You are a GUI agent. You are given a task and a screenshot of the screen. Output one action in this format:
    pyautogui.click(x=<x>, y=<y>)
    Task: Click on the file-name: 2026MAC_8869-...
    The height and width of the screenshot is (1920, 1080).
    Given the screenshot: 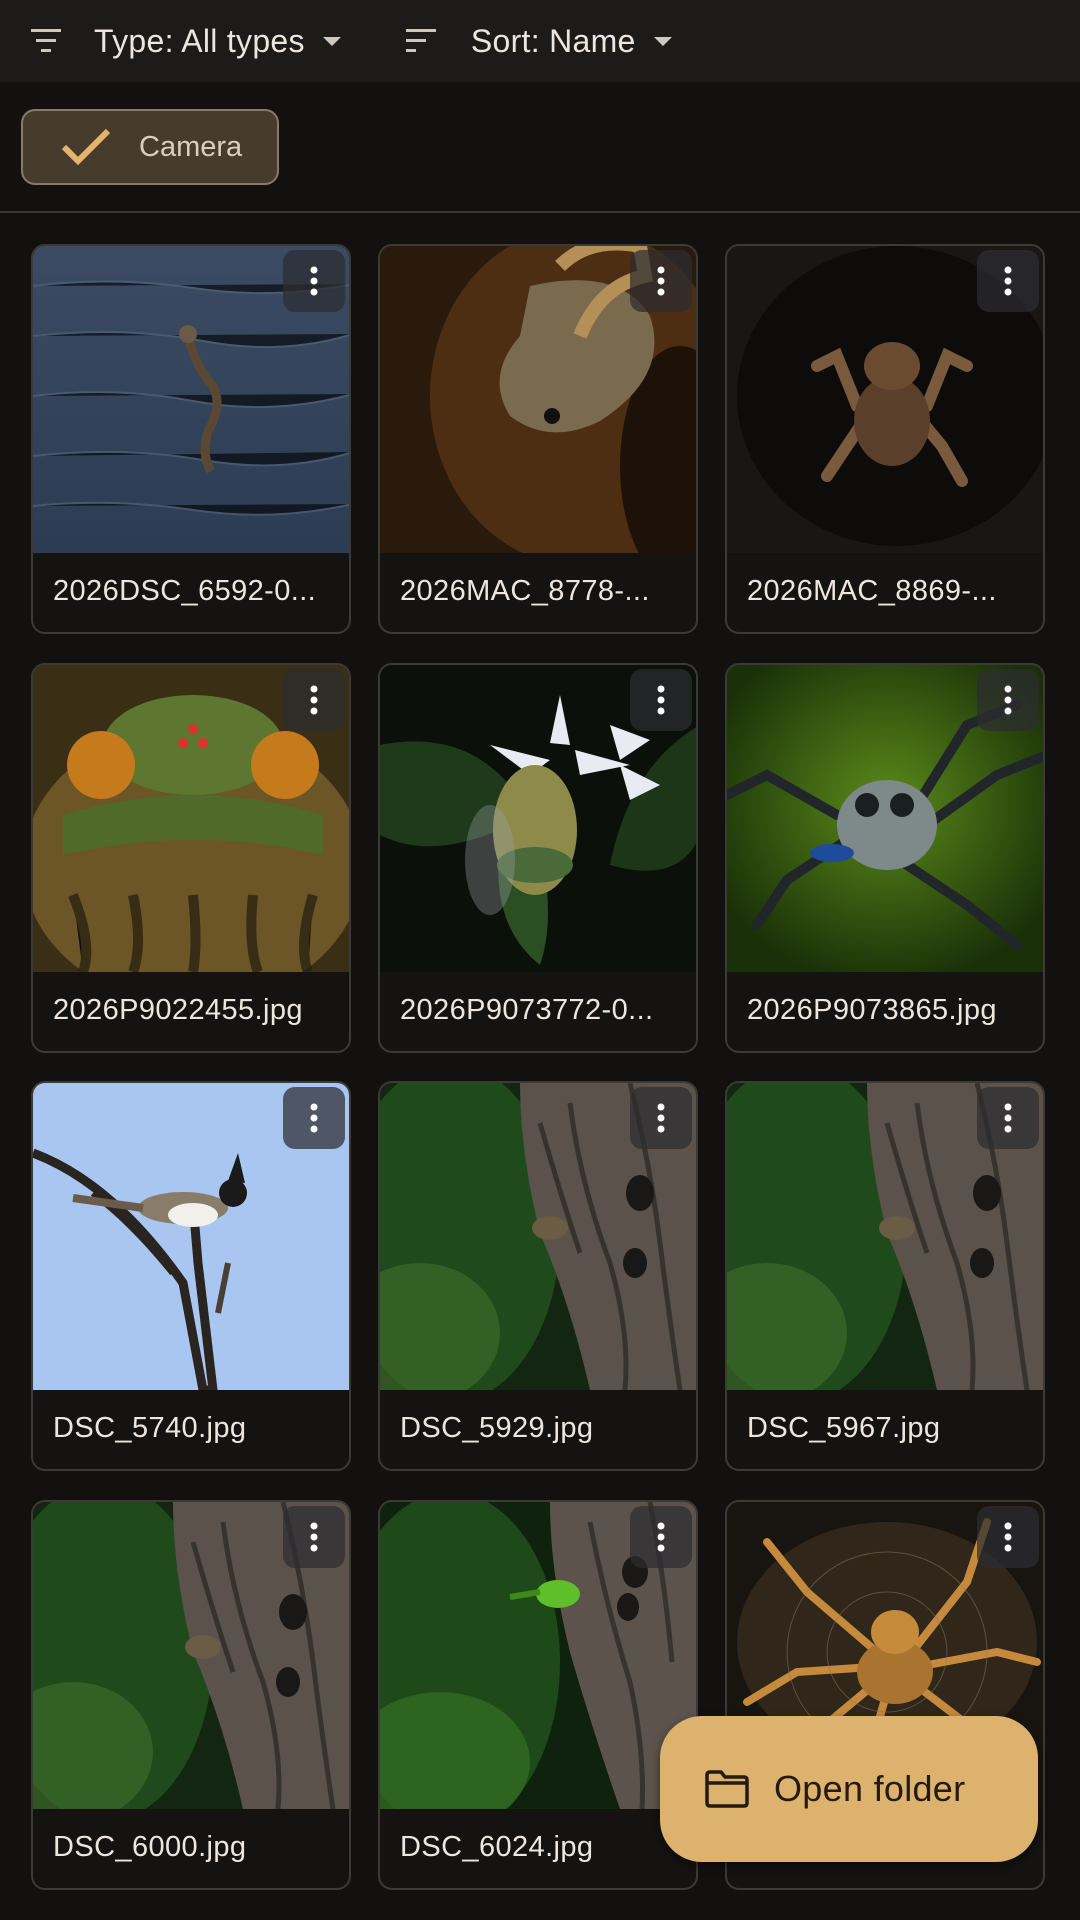 What is the action you would take?
    pyautogui.click(x=872, y=591)
    